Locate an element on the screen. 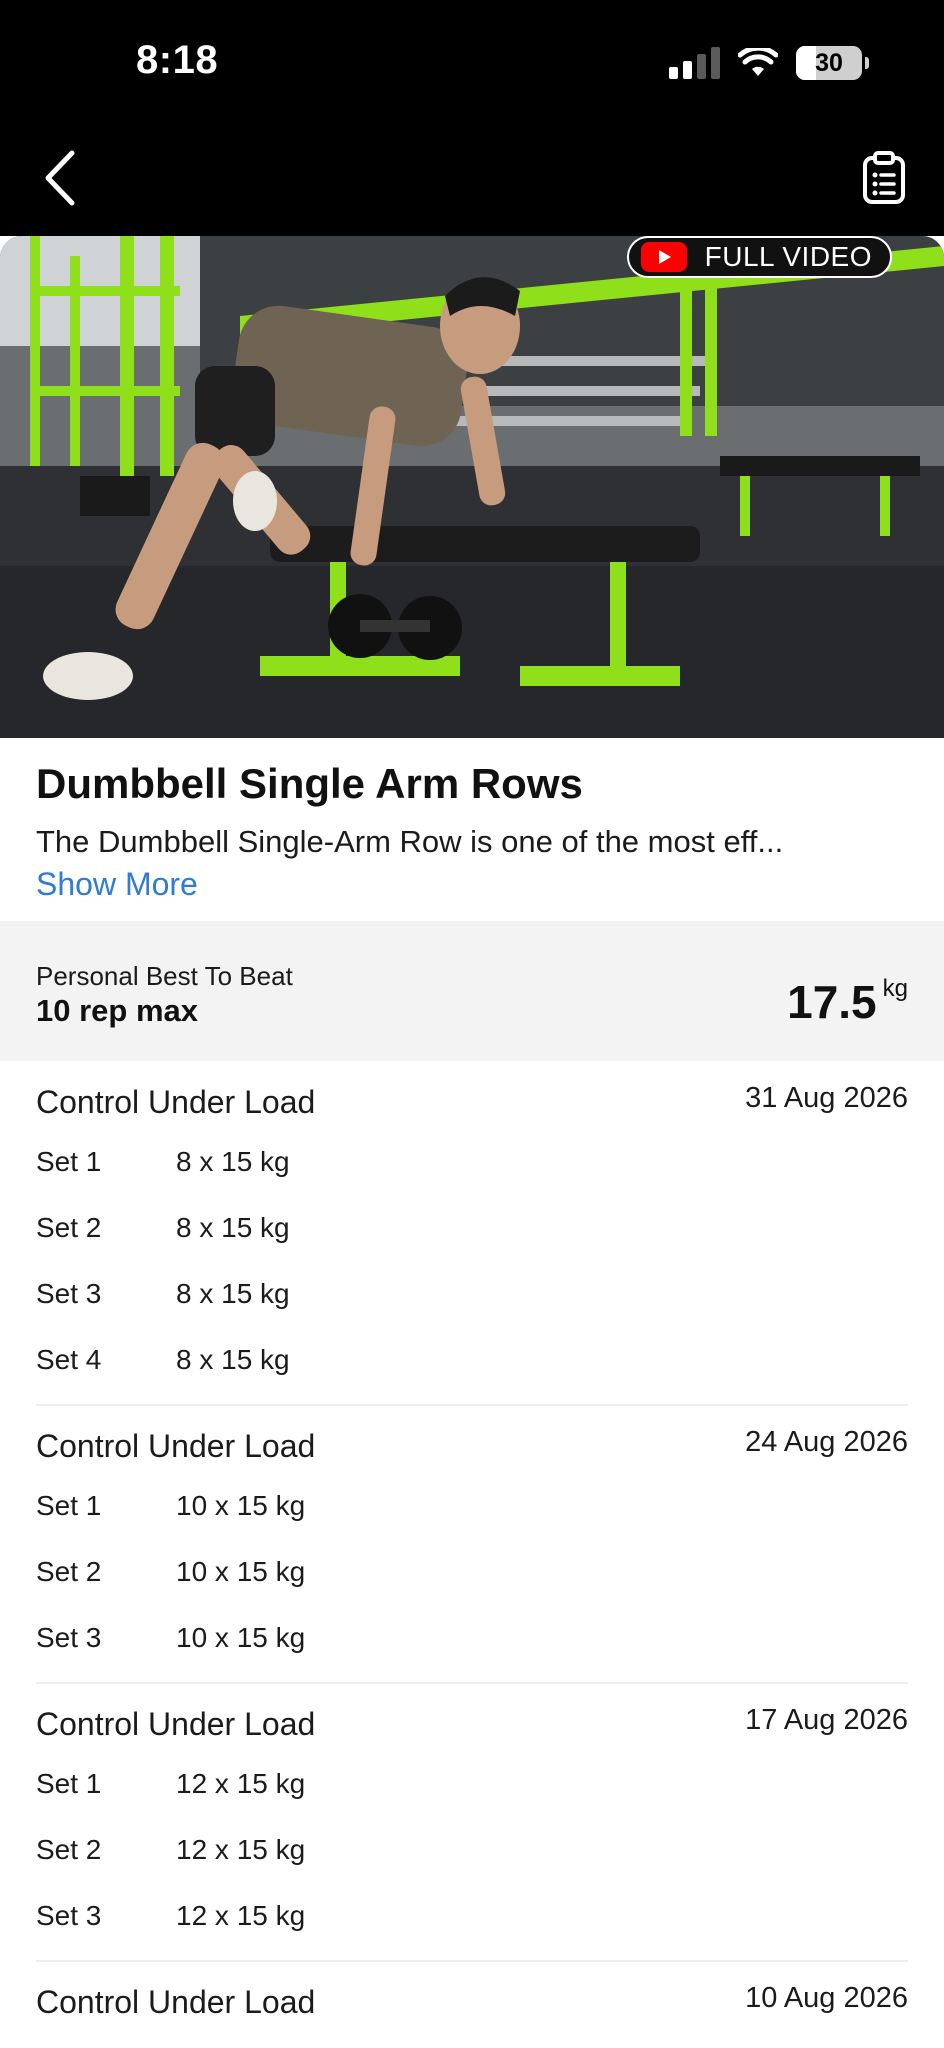 The width and height of the screenshot is (944, 2048). battery-icon: 30 is located at coordinates (832, 63).